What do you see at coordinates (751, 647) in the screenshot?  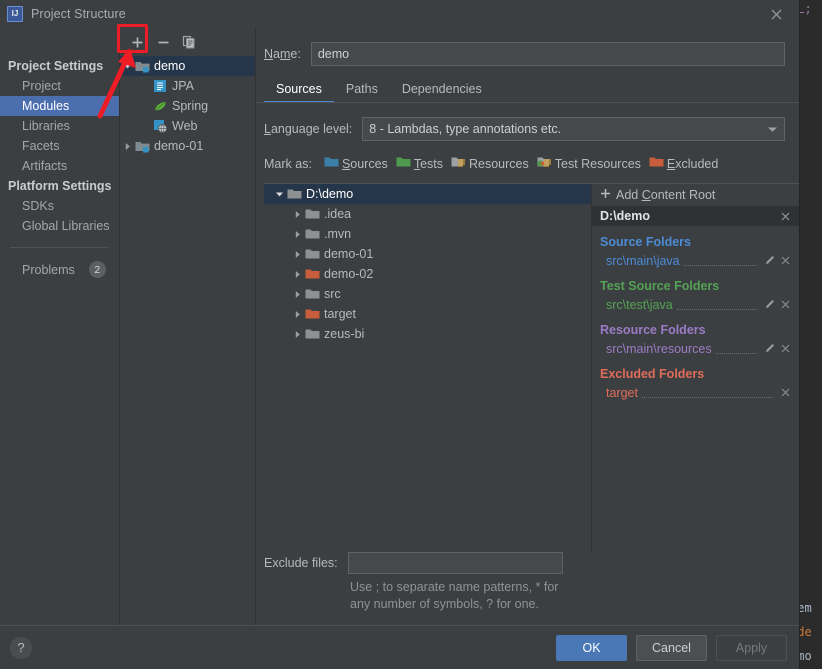 I see `apply-button: Apply` at bounding box center [751, 647].